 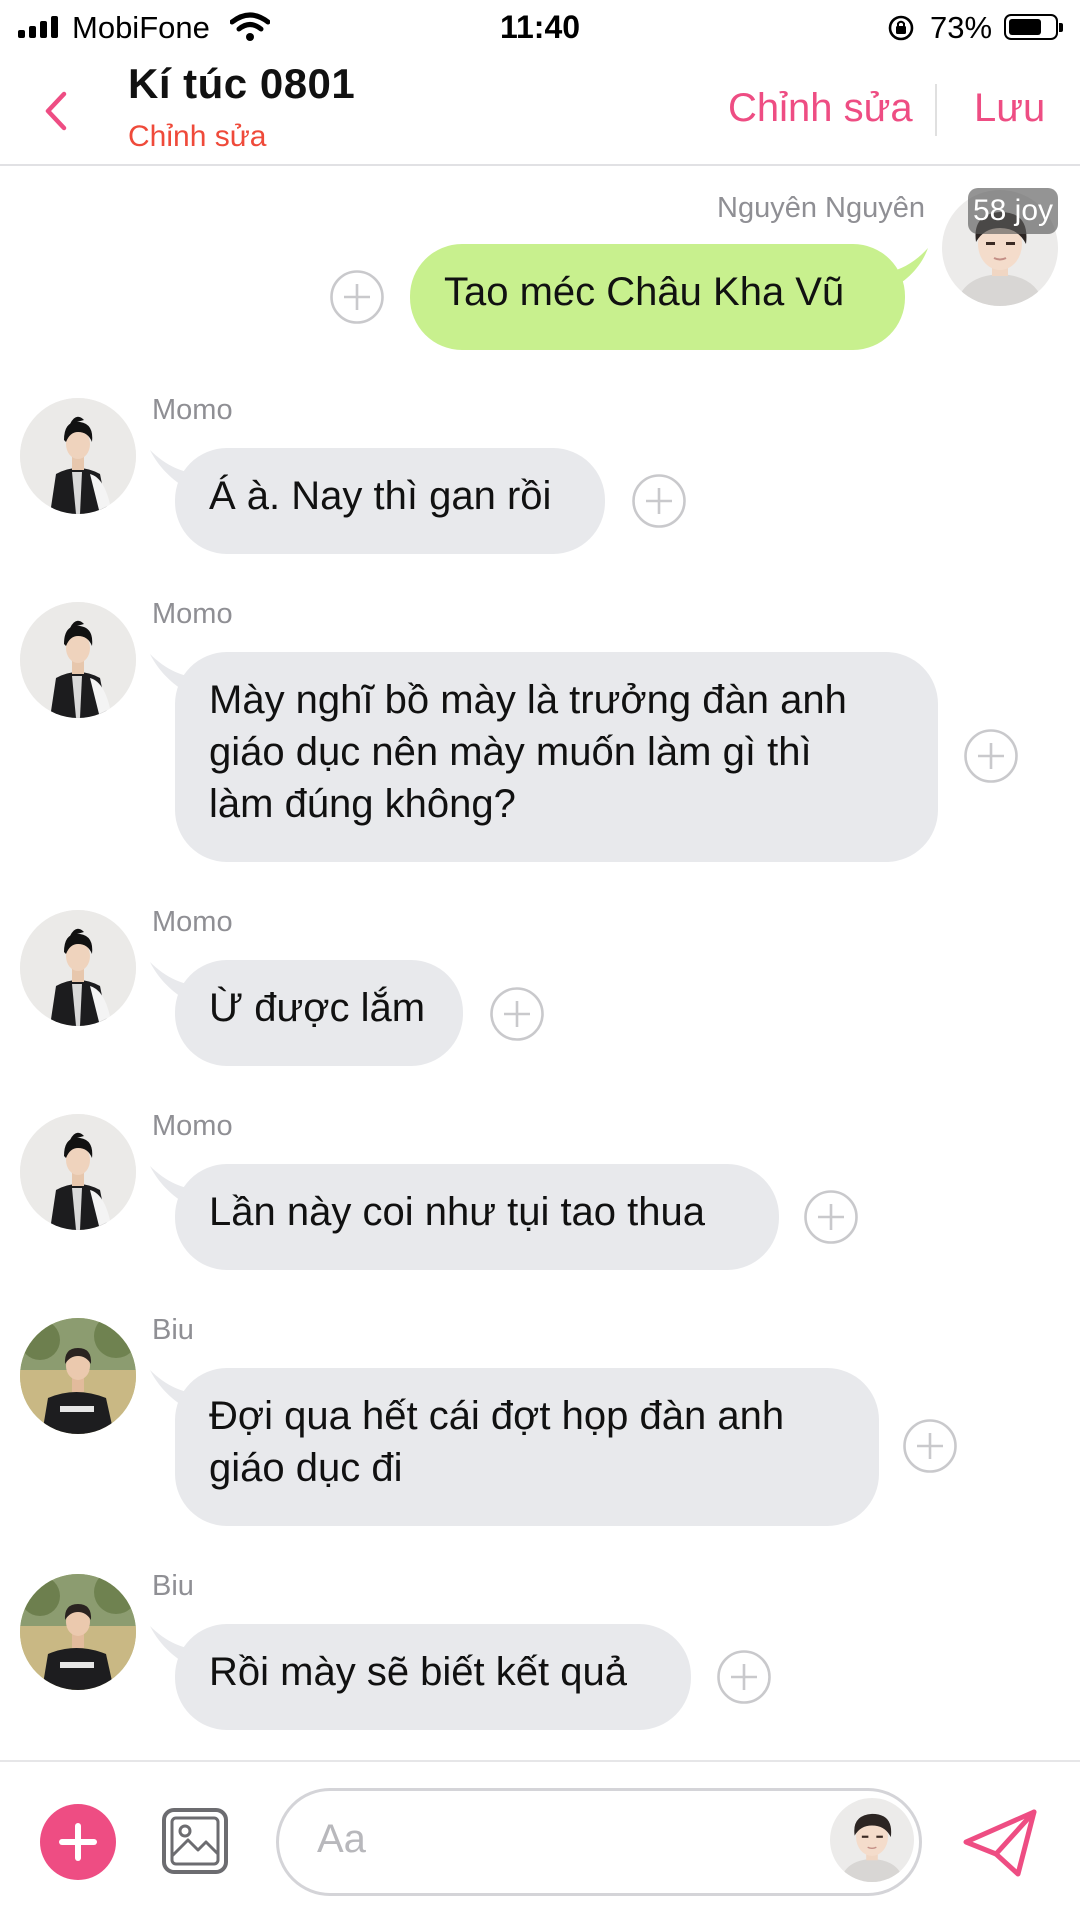 I want to click on message-text-line: Mày nghĩ bồ mày là trưởng đàn anh, so click(x=528, y=700).